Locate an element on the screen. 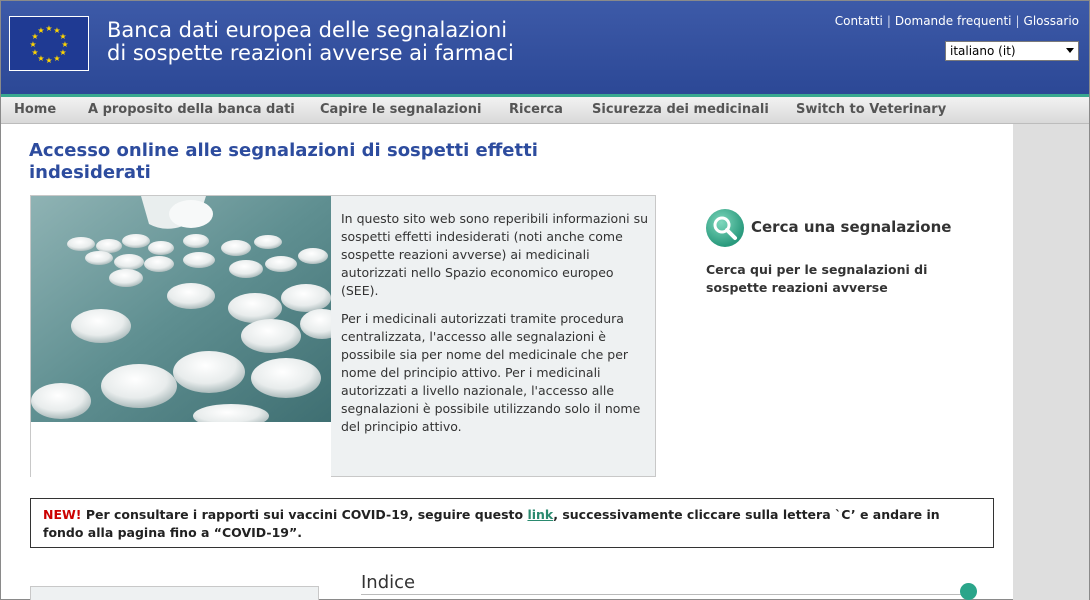  chevron-down-icon is located at coordinates (1070, 50).